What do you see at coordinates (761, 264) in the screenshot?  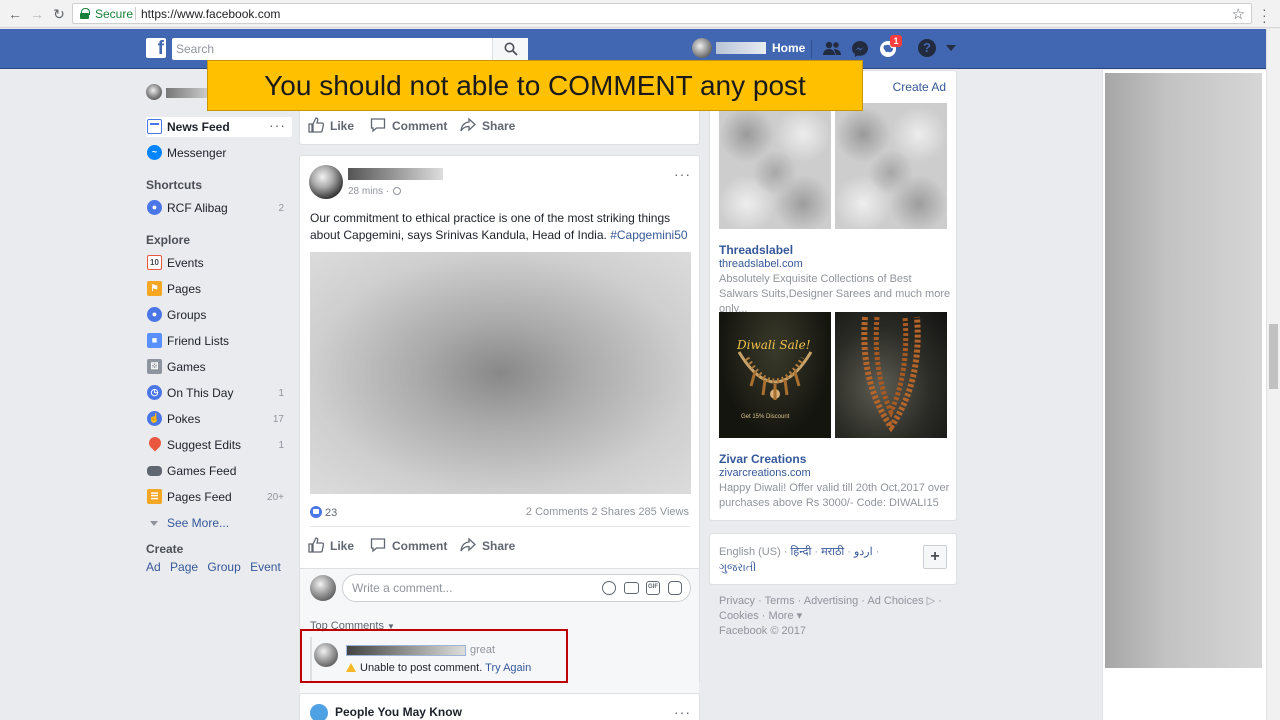 I see `ad-domain: threadslabel.com` at bounding box center [761, 264].